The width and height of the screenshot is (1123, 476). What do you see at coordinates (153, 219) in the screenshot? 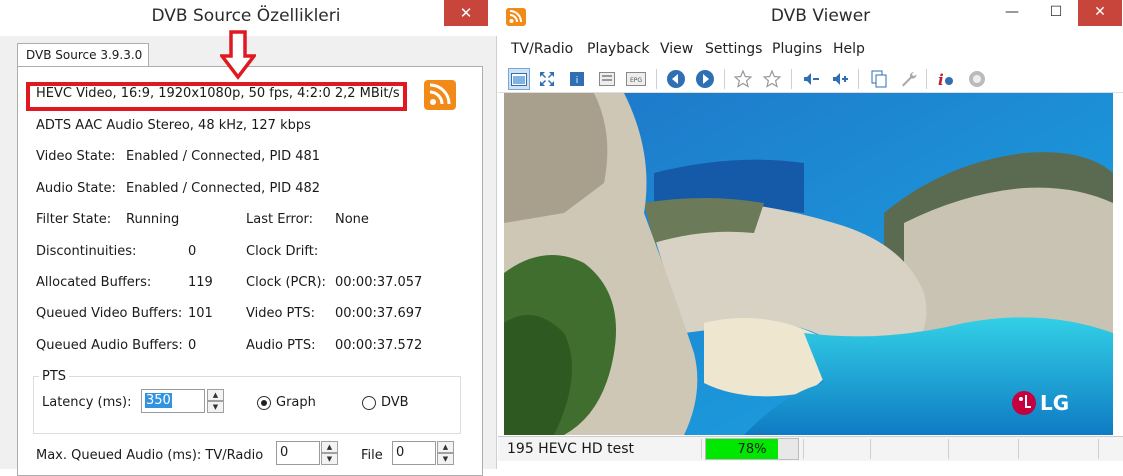
I see `filter-state-value: Running` at bounding box center [153, 219].